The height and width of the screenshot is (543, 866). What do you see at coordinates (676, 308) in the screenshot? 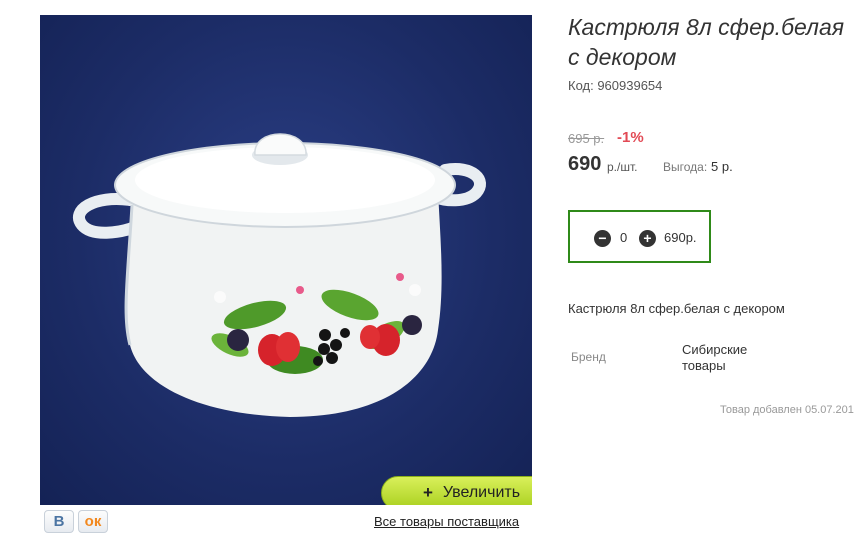
I see `product-description: Кастрюля 8л сфер.белая с декором` at bounding box center [676, 308].